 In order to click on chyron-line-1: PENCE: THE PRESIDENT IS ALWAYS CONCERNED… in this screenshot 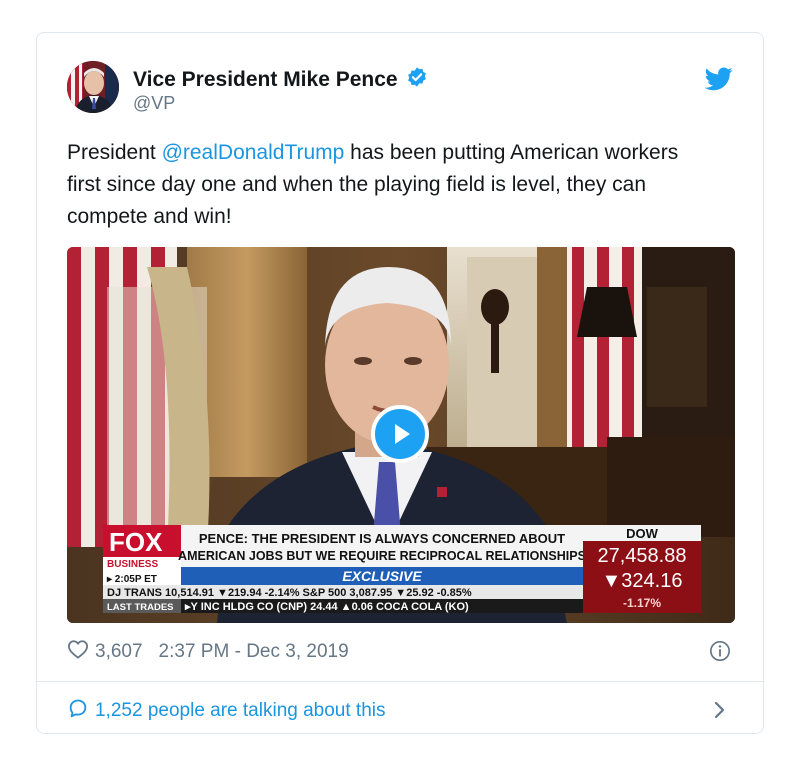, I will do `click(382, 538)`.